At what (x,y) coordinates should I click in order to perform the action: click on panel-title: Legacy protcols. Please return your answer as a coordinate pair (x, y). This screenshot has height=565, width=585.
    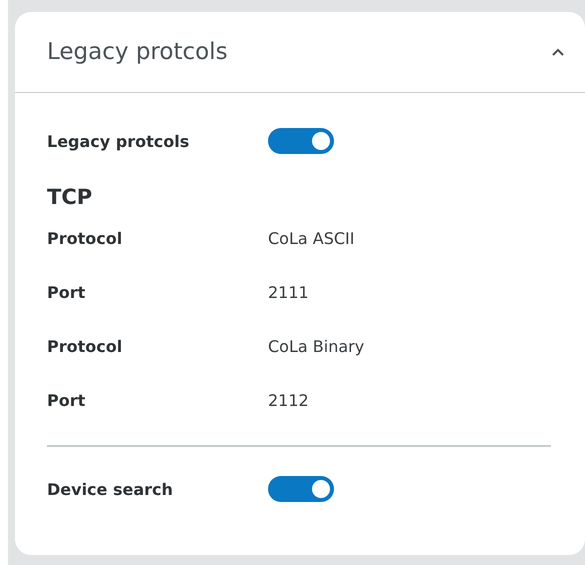
    Looking at the image, I should click on (137, 52).